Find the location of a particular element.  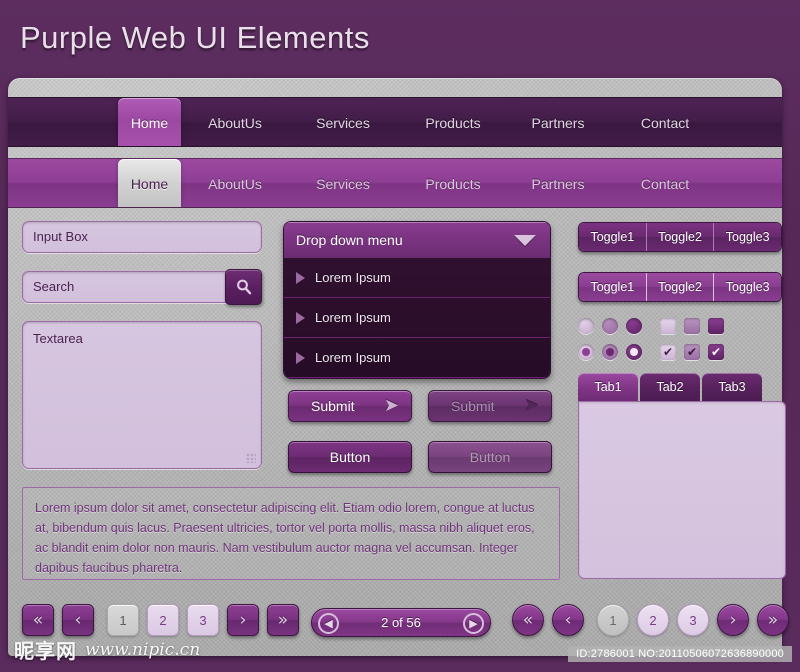

tab-strip: Tab1 Tab2 Tab3 is located at coordinates (682, 387).